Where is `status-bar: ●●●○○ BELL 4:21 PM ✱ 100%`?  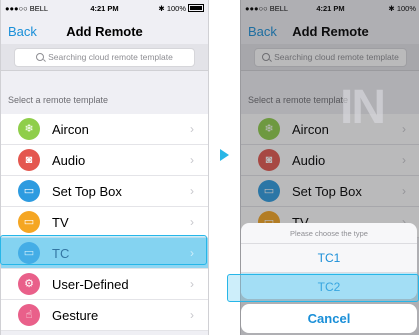
status-bar: ●●●○○ BELL 4:21 PM ✱ 100% is located at coordinates (104, 8).